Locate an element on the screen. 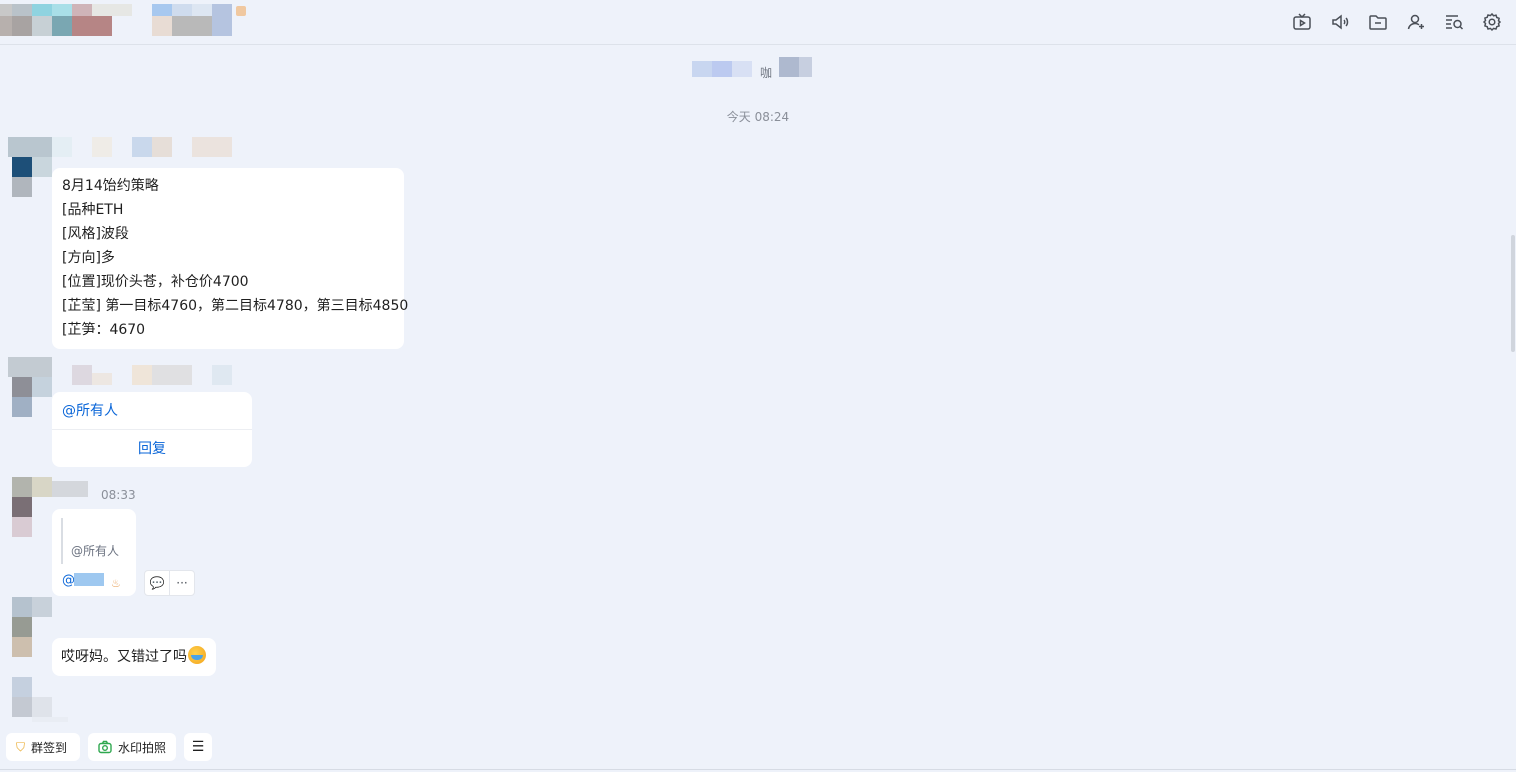  group-name-blurred is located at coordinates (125, 21).